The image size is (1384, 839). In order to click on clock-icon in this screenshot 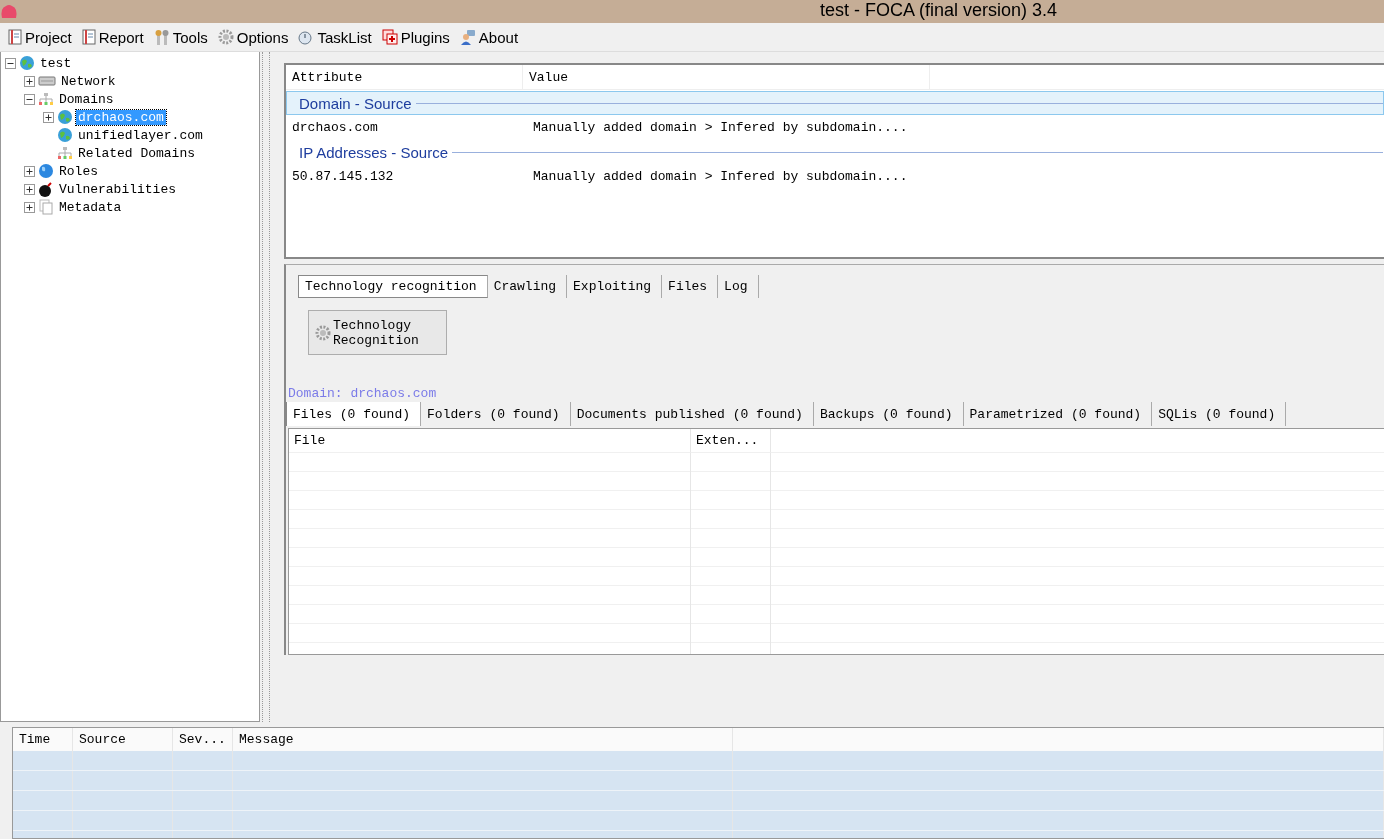, I will do `click(306, 37)`.